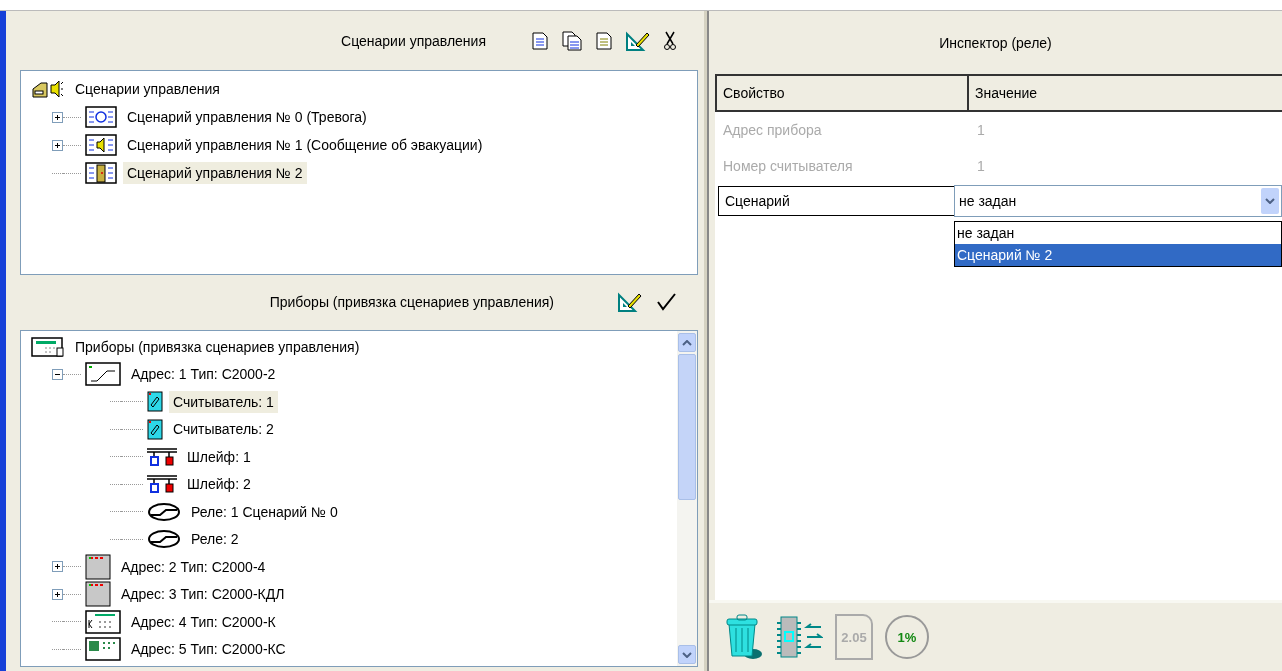 The height and width of the screenshot is (671, 1282). Describe the element at coordinates (1006, 93) in the screenshot. I see `column-header: Значение` at that location.